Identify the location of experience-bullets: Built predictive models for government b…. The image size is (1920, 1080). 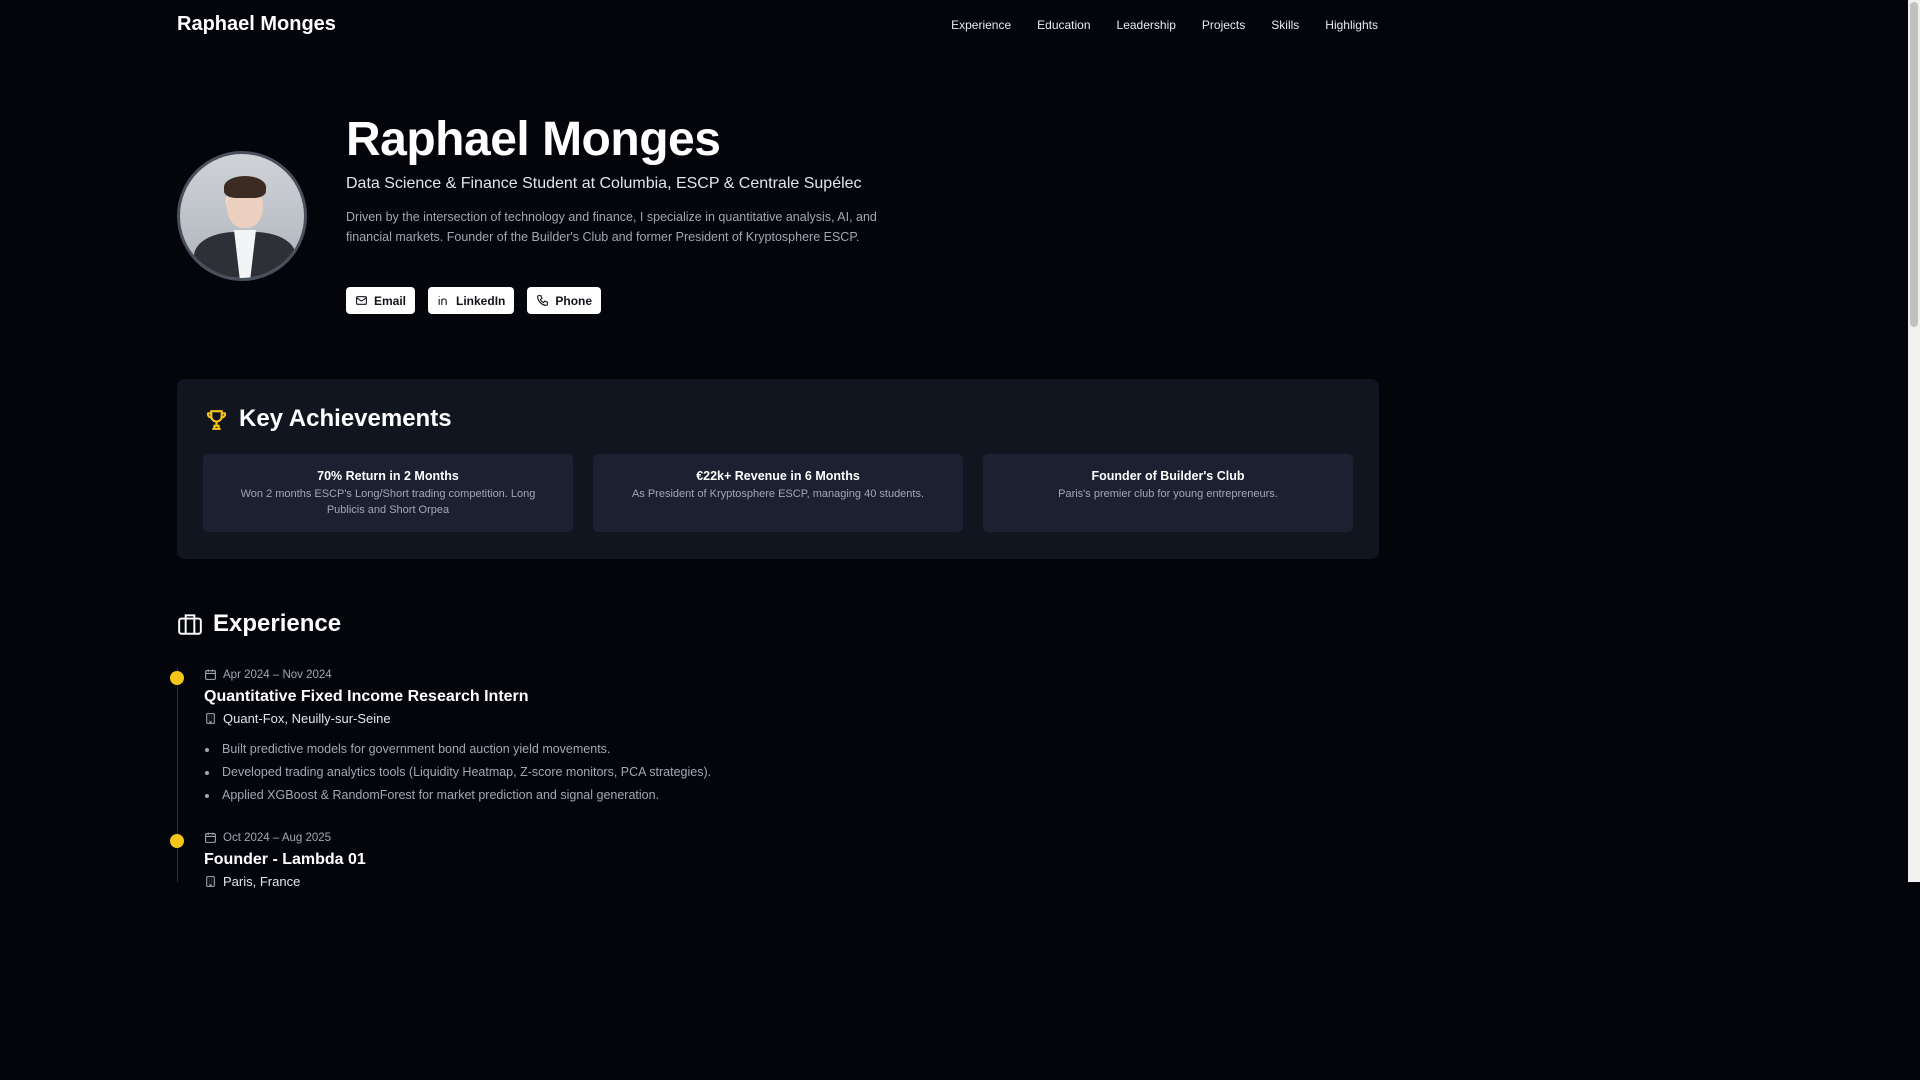
(457, 772).